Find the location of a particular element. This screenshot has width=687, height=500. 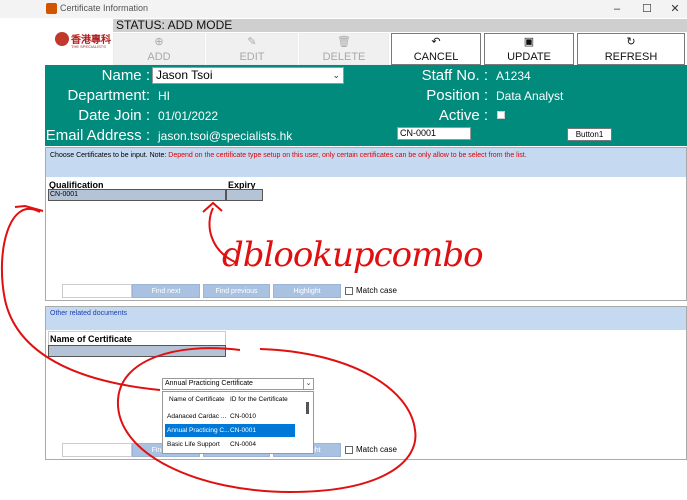

annotation-dropdown-circle is located at coordinates (266, 420).